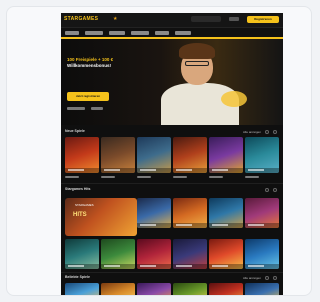 The image size is (320, 302). I want to click on hero-title: 100 Freispiele + 100 € Willkommensbonus!, so click(103, 63).